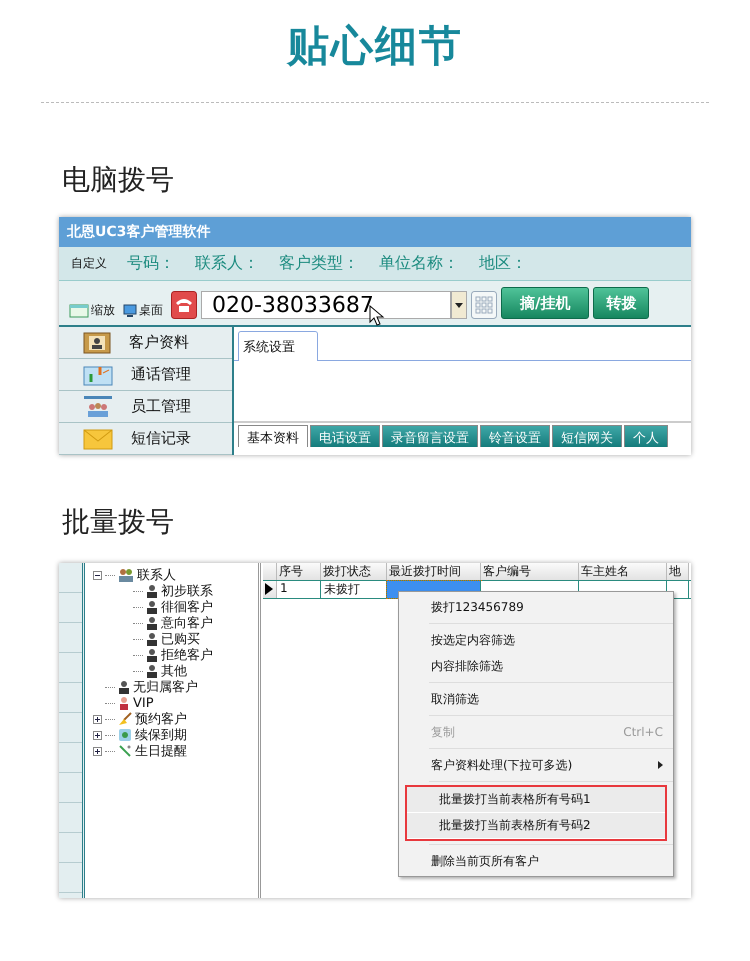 The height and width of the screenshot is (961, 750). Describe the element at coordinates (270, 571) in the screenshot. I see `corner-cell` at that location.